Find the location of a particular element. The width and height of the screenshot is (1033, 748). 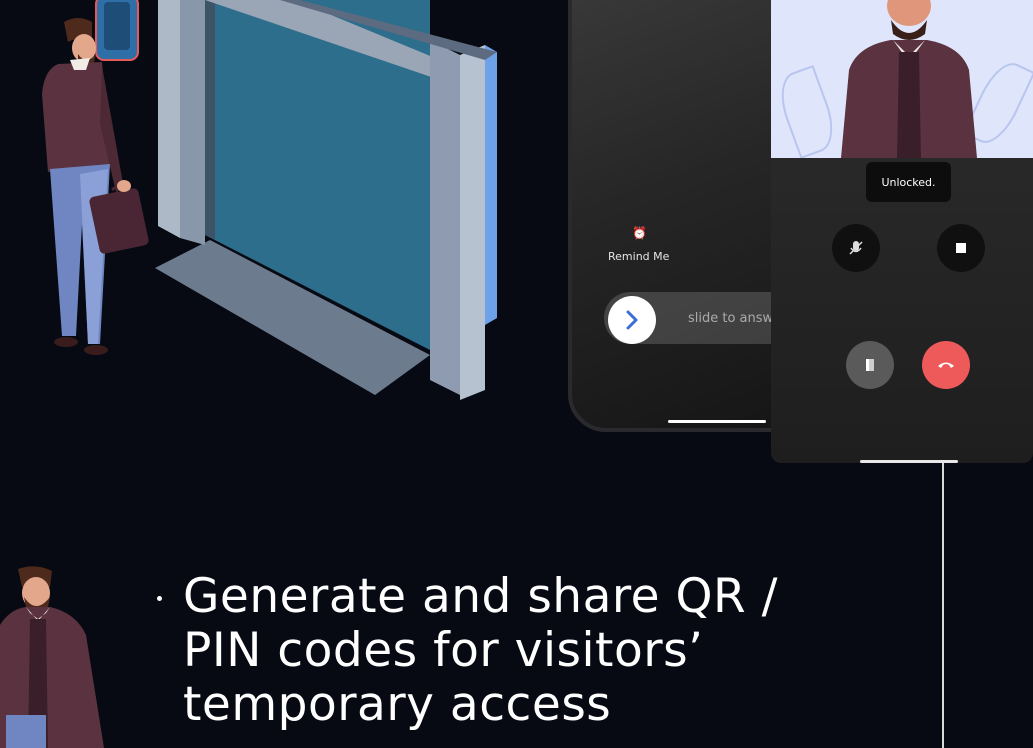

alarm-clock-icon: ⏰ is located at coordinates (639, 233).